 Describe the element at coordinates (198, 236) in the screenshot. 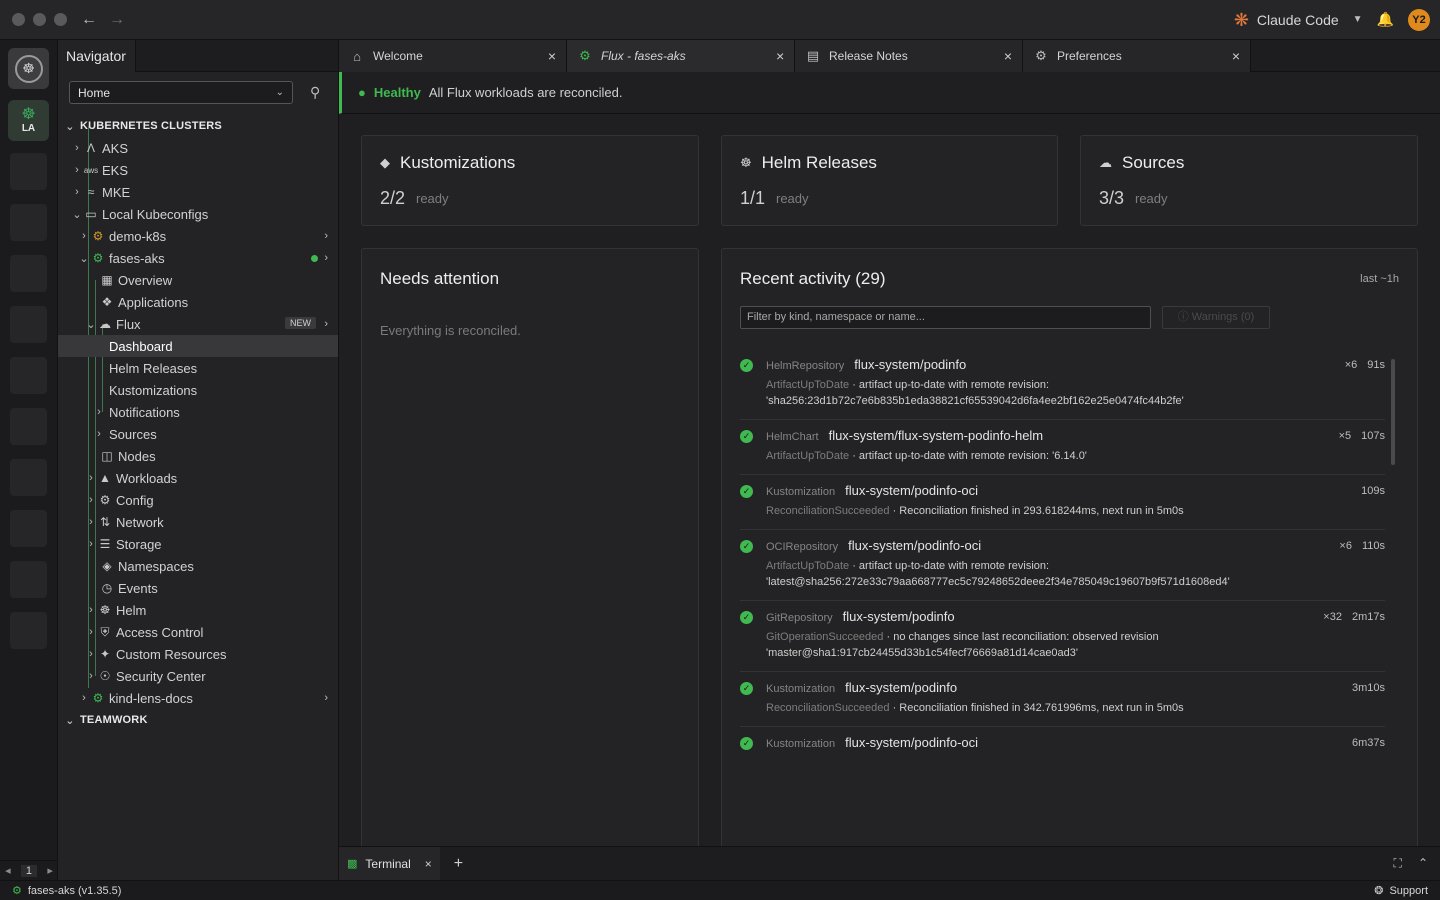

I see `tree-item-demo-k8s: › ⚙ demo-k8s ›` at that location.